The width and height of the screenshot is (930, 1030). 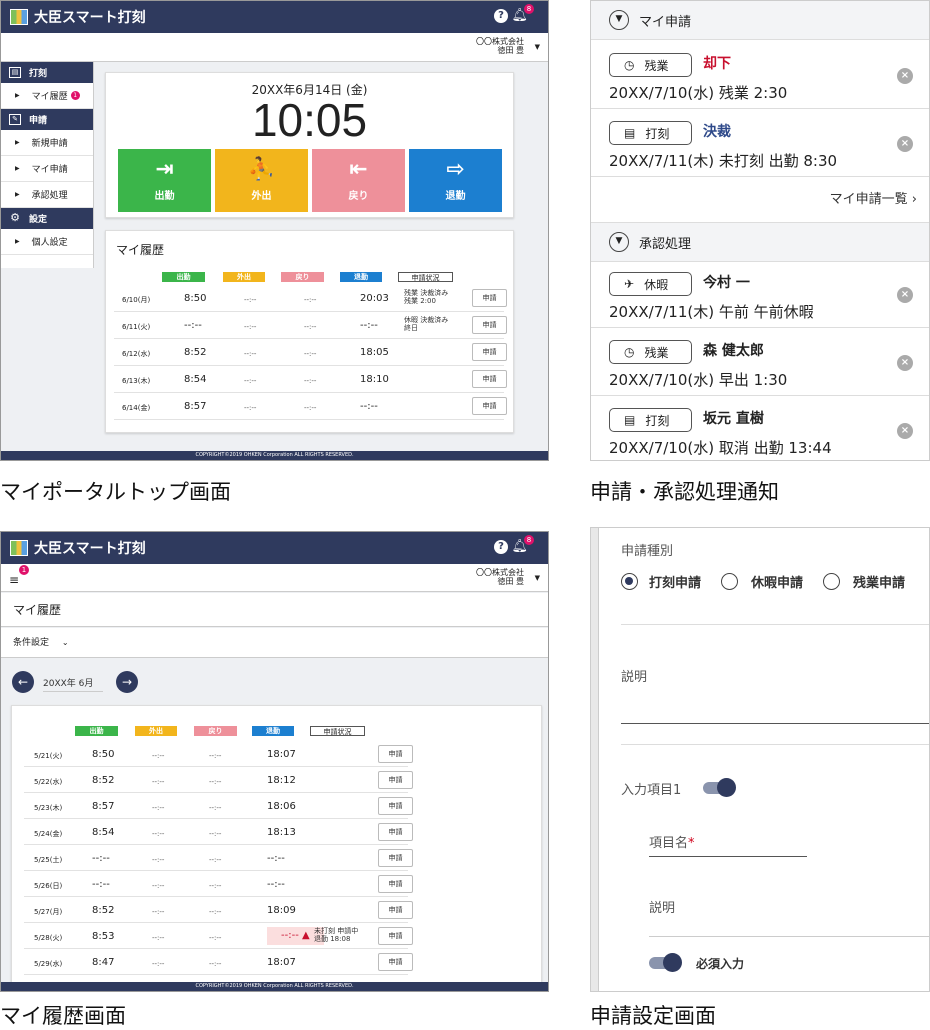 What do you see at coordinates (729, 581) in the screenshot?
I see `radio-leave` at bounding box center [729, 581].